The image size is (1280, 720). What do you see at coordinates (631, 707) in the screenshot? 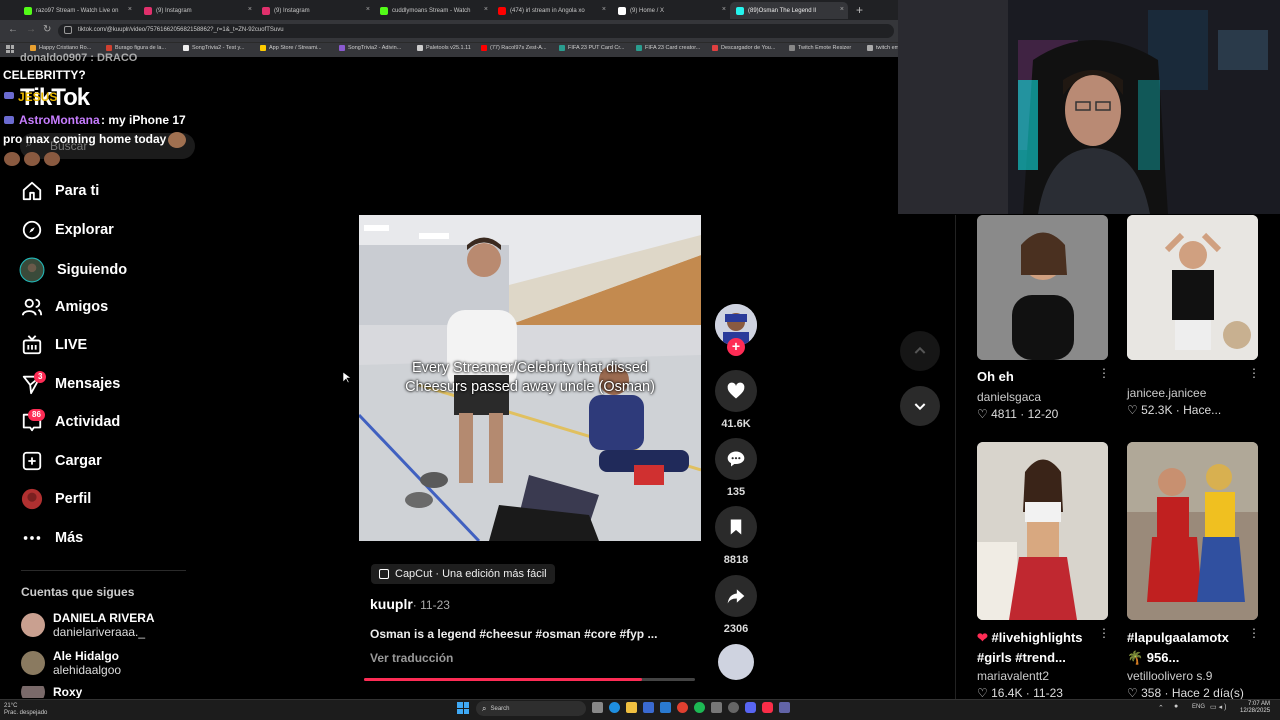
I see `file-explorer-icon` at bounding box center [631, 707].